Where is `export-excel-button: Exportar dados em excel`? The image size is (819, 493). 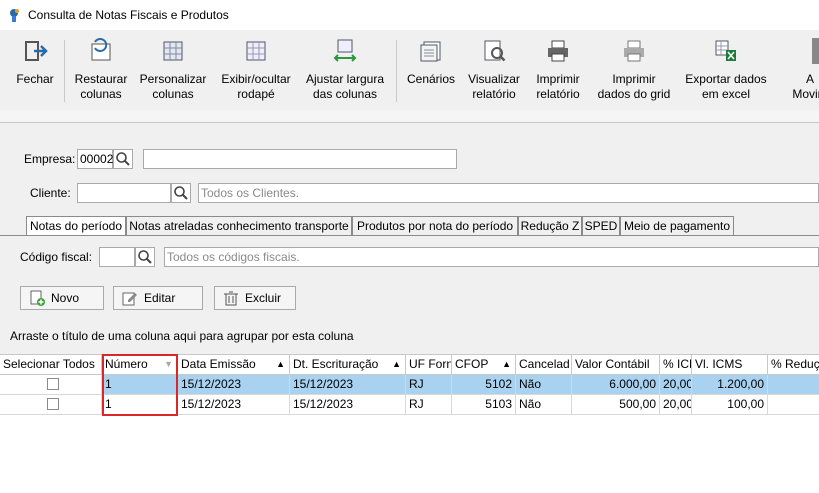
export-excel-button: Exportar dados em excel is located at coordinates (726, 70).